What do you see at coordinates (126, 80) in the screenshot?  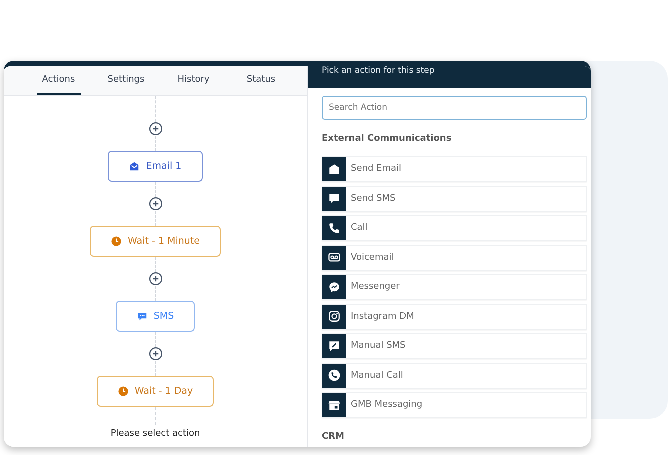 I see `tab: Settings` at bounding box center [126, 80].